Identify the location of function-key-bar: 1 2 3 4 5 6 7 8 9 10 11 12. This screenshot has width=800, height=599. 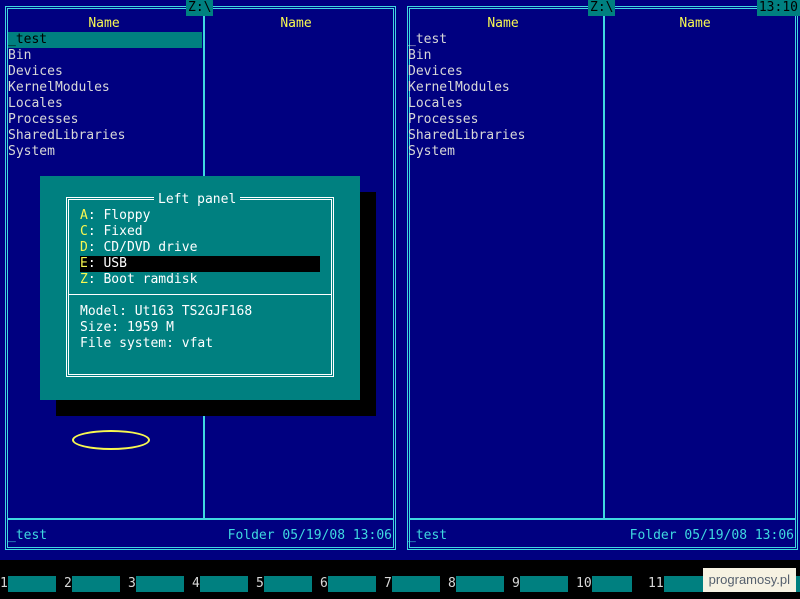
(400, 584).